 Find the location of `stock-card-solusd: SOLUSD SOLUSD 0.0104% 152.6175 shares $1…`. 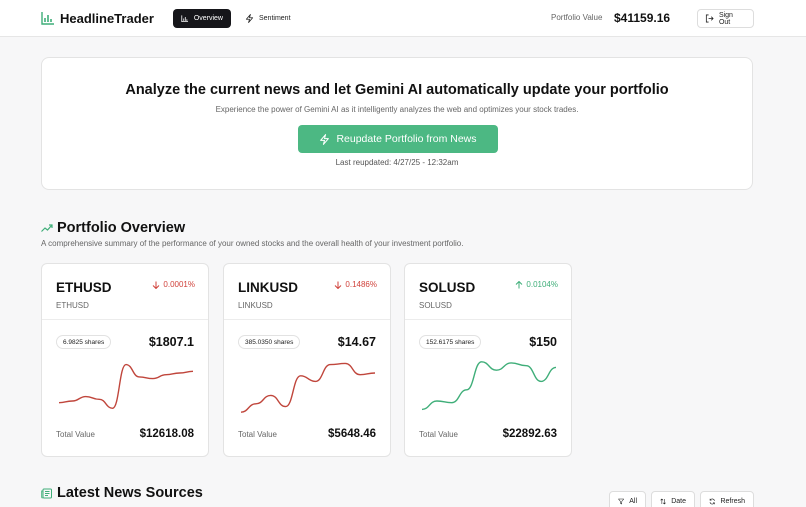

stock-card-solusd: SOLUSD SOLUSD 0.0104% 152.6175 shares $1… is located at coordinates (488, 360).